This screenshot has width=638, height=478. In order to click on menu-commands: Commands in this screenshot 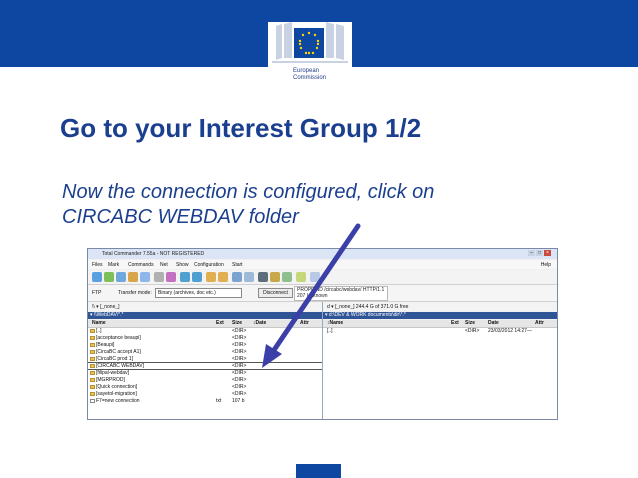, I will do `click(141, 265)`.